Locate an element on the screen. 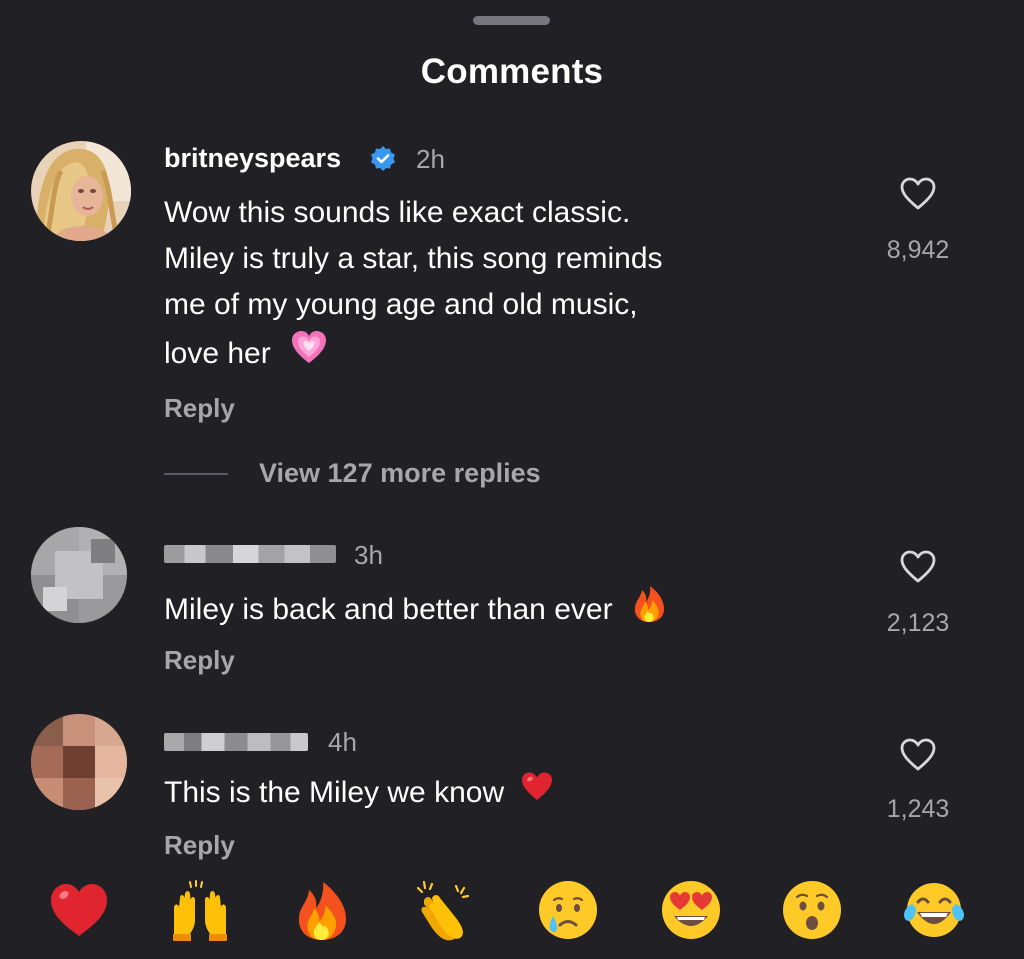 The height and width of the screenshot is (959, 1024). clapping-hands-emoji is located at coordinates (444, 910).